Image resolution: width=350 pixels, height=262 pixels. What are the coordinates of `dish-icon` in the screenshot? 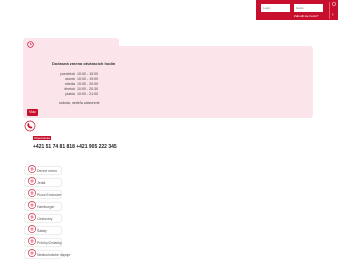 It's located at (32, 181).